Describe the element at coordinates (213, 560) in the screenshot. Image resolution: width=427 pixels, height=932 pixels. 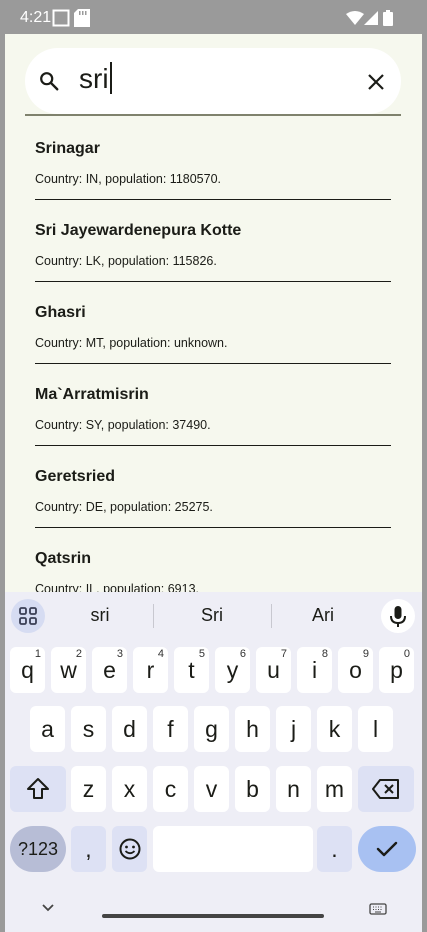
I see `list-item: Qatsrin Country: IL, population: 6913.` at that location.